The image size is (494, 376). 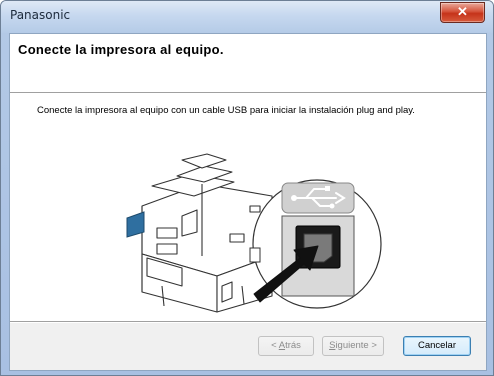 I want to click on close-icon: ✕, so click(x=462, y=11).